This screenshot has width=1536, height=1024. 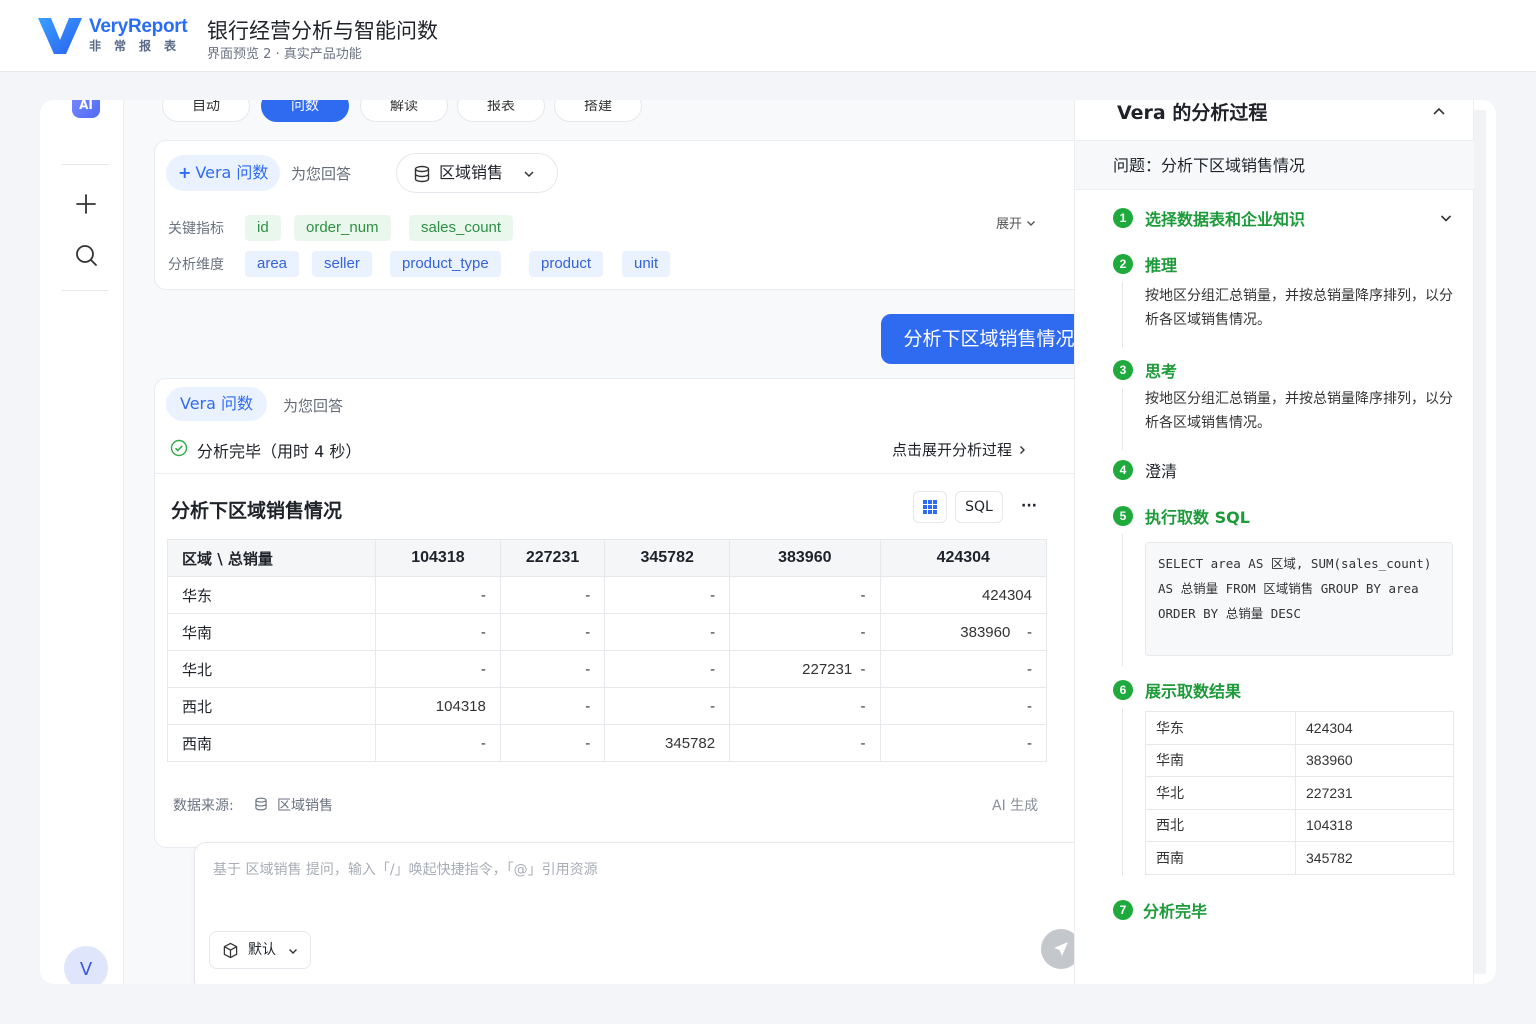 What do you see at coordinates (1161, 371) in the screenshot?
I see `step-label: 思考` at bounding box center [1161, 371].